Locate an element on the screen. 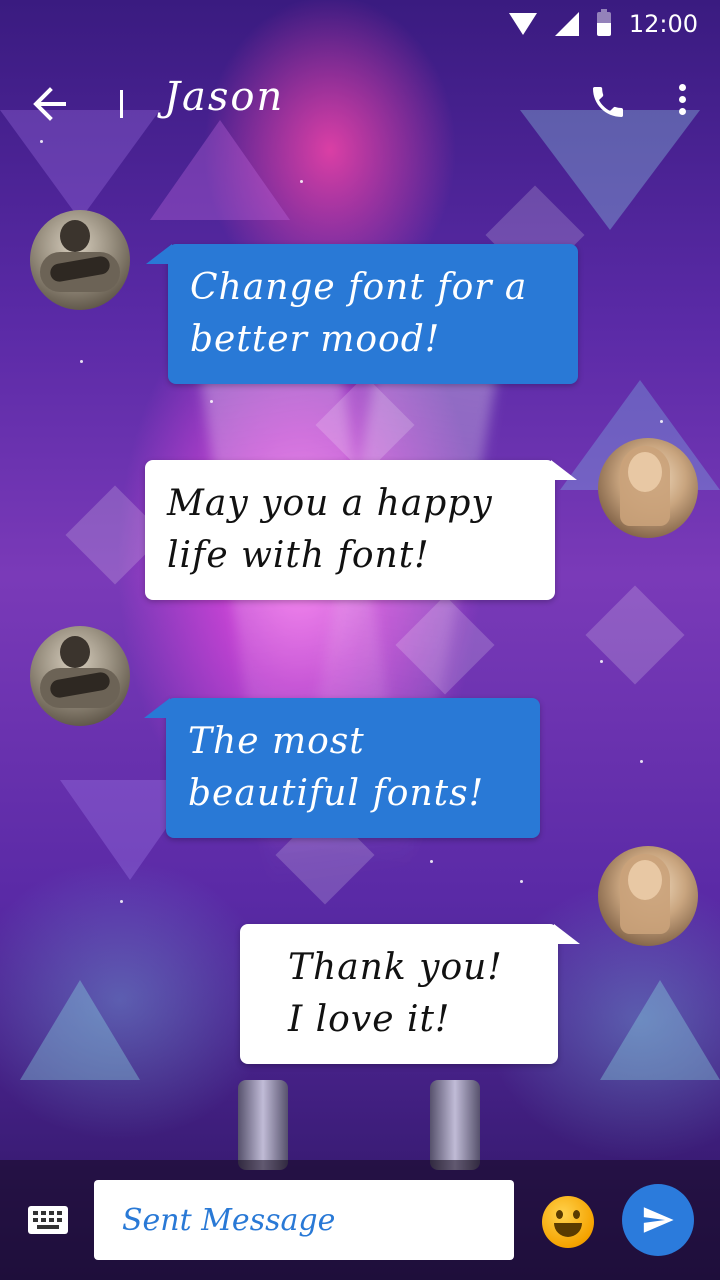 The width and height of the screenshot is (720, 1280). battery-icon is located at coordinates (603, 22).